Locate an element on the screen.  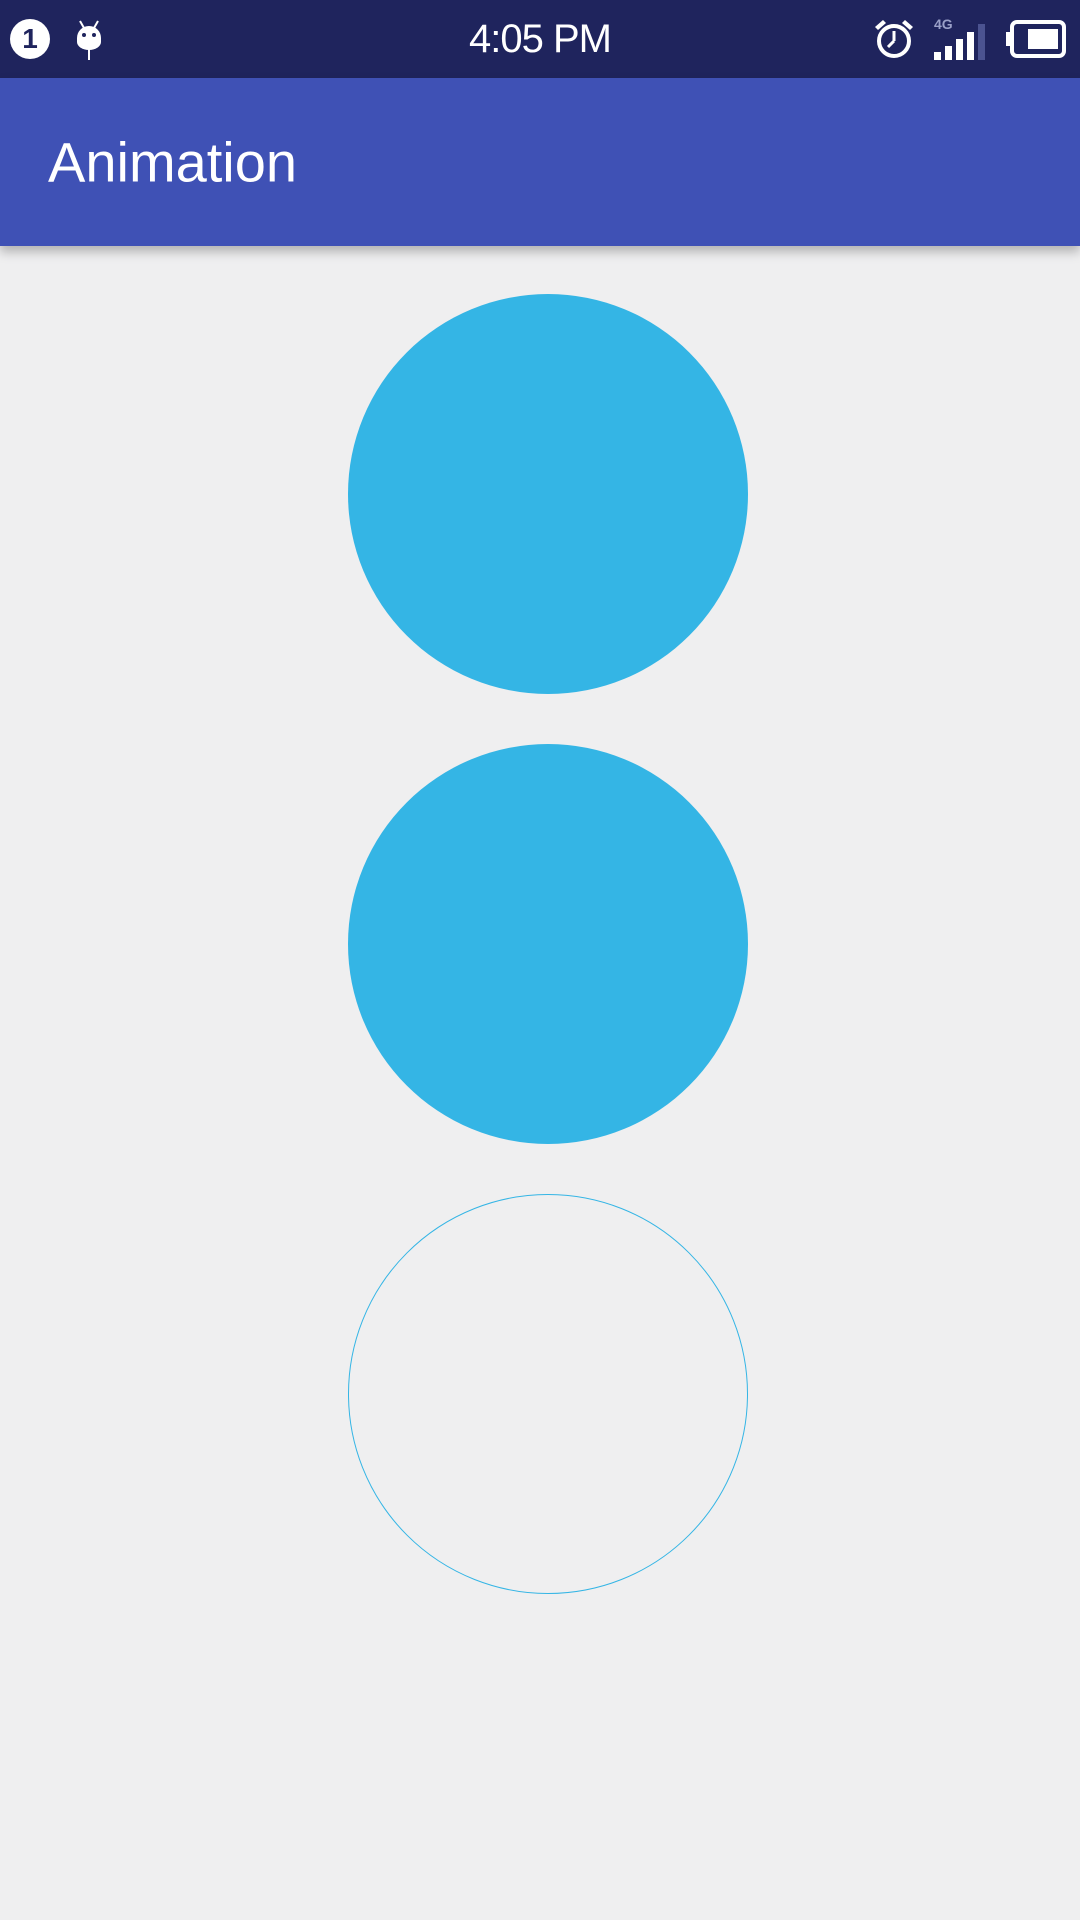
battery-icon is located at coordinates (1036, 39).